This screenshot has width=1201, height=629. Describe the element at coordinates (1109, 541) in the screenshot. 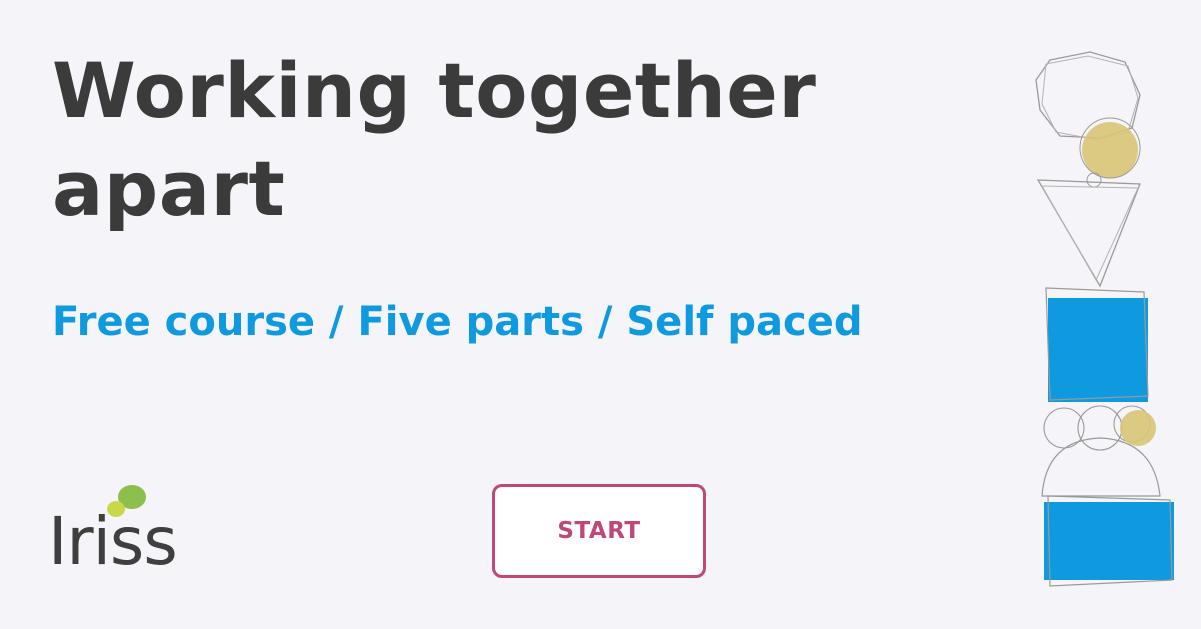

I see `blue-rectangle-bottom` at that location.